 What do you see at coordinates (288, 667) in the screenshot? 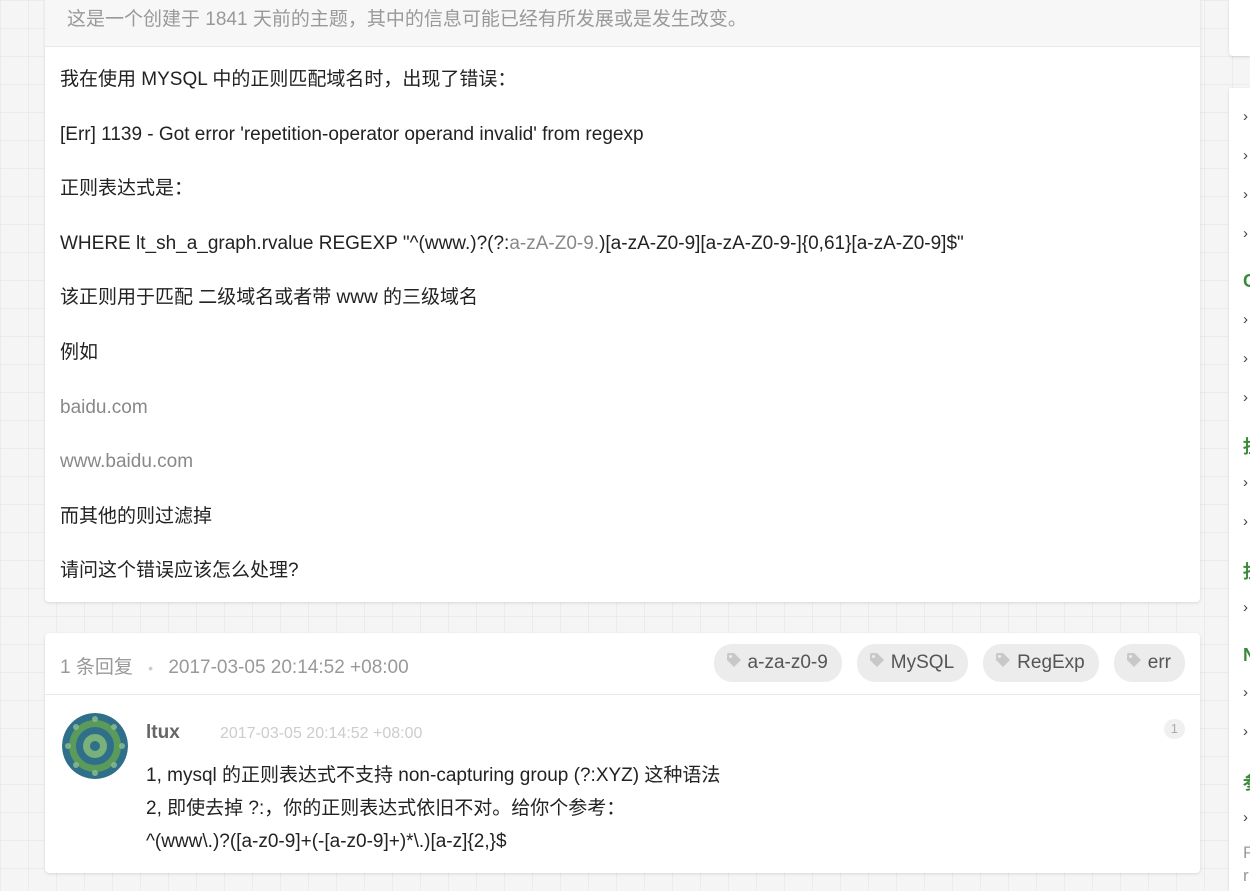
I see `reply-timestamp: 2017-03-05 20:14:52 +08:00` at bounding box center [288, 667].